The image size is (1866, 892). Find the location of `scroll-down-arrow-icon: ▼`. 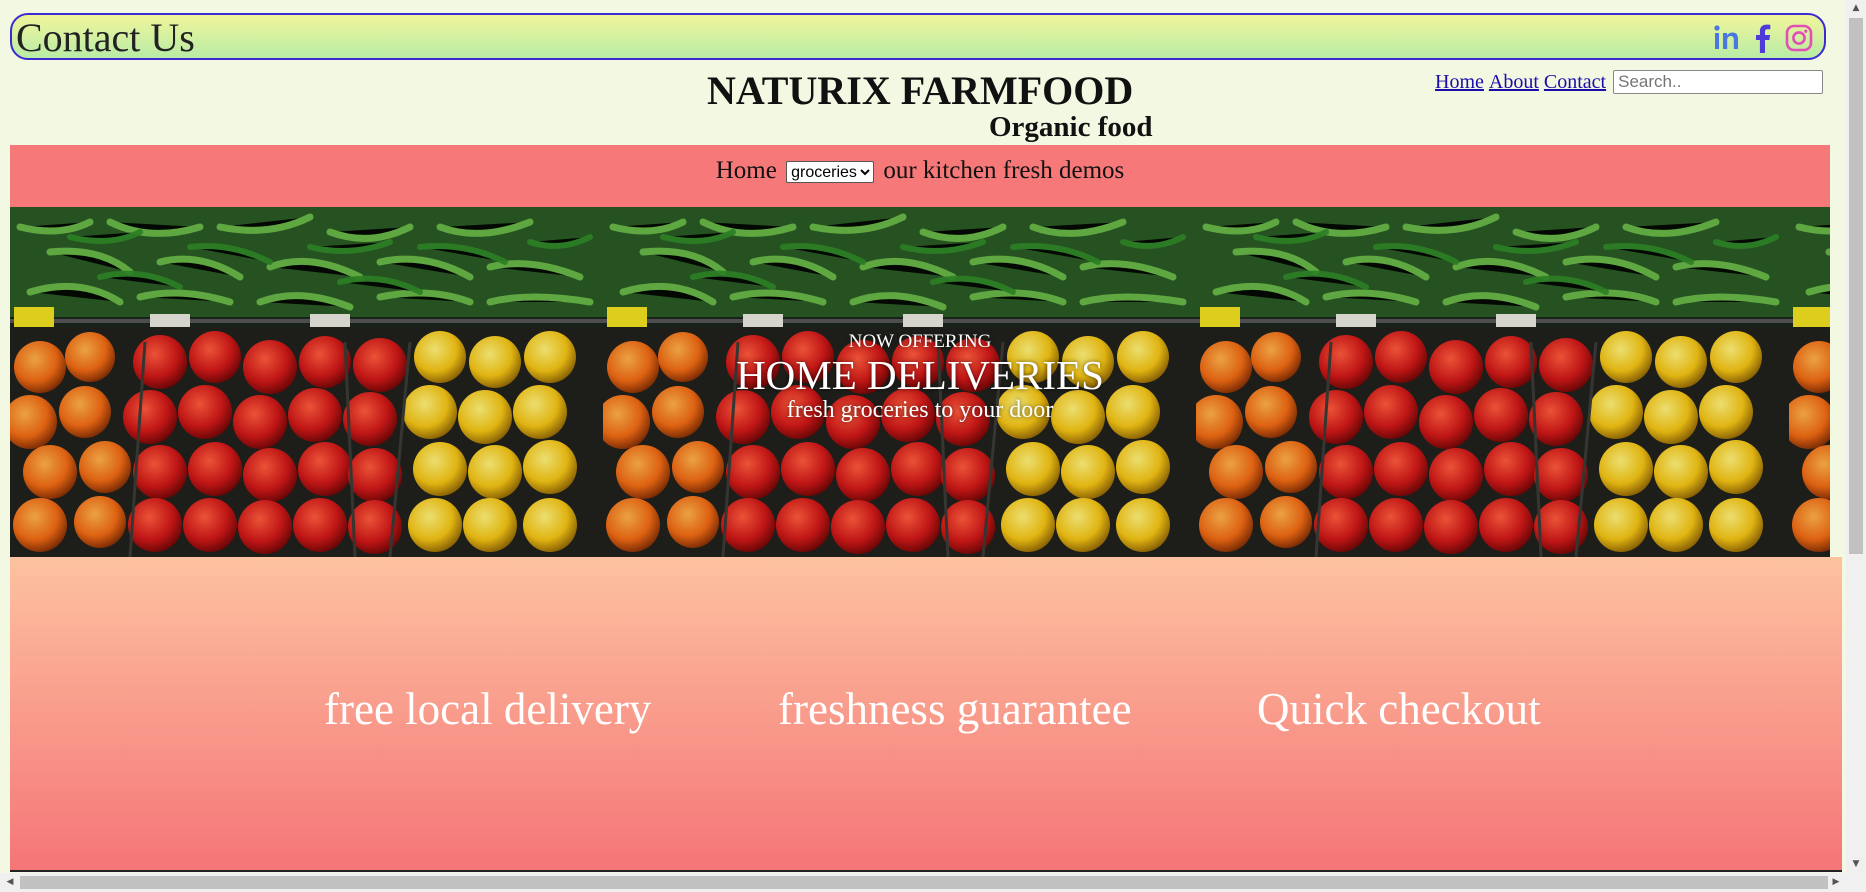

scroll-down-arrow-icon: ▼ is located at coordinates (1856, 864).